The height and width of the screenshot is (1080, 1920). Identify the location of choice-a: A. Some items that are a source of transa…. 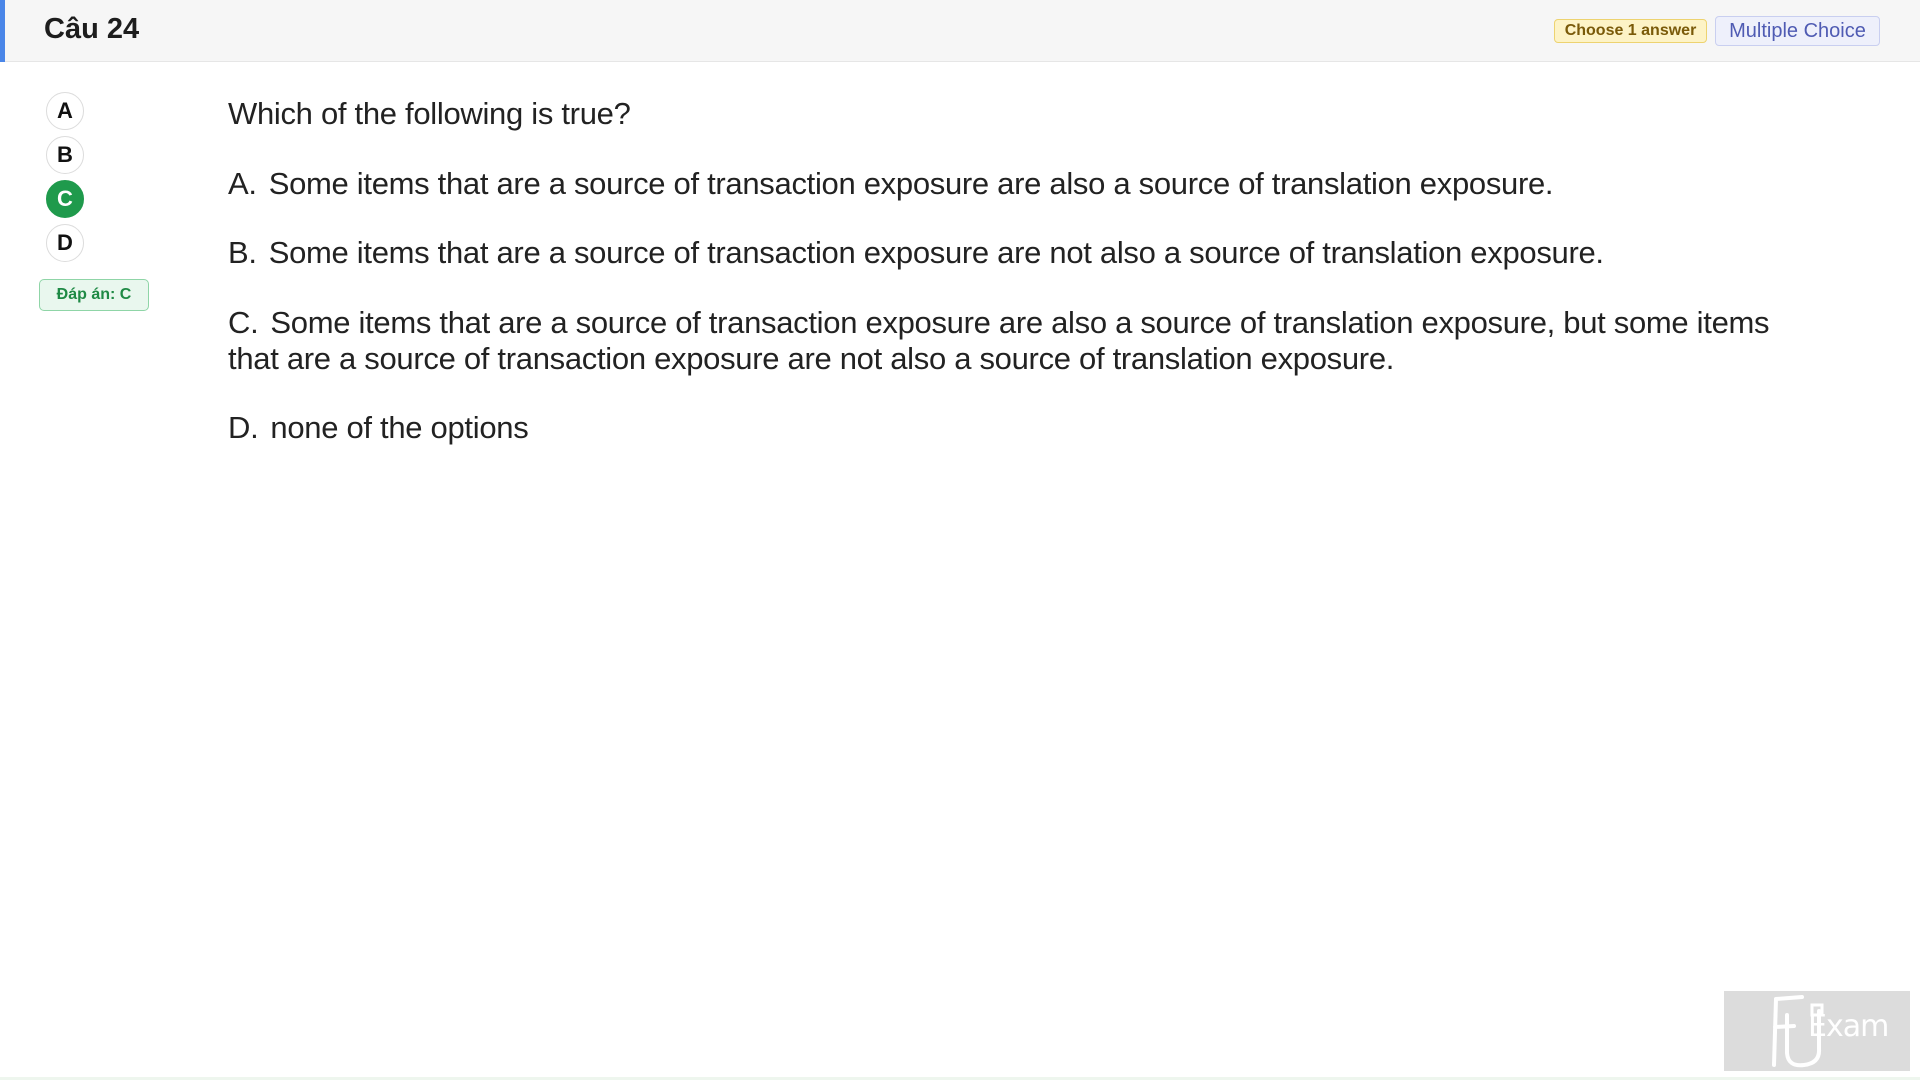
(1008, 184).